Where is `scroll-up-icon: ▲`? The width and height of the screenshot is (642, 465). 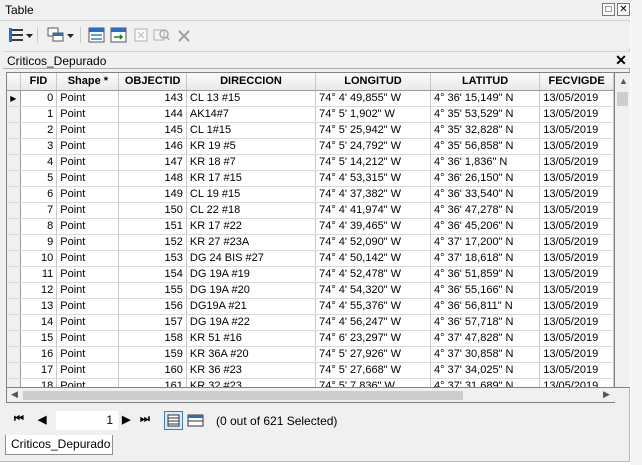 scroll-up-icon: ▲ is located at coordinates (623, 81).